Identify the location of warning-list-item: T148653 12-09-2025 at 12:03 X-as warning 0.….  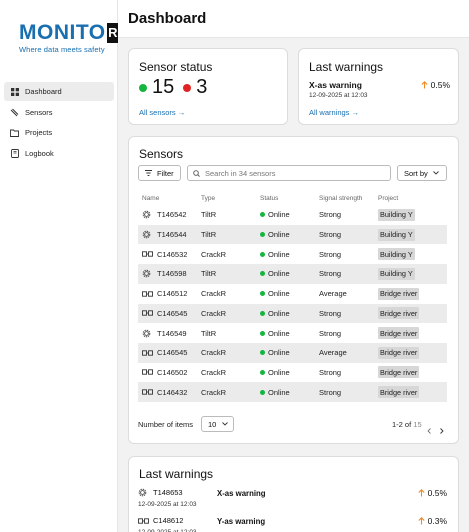
(293, 501).